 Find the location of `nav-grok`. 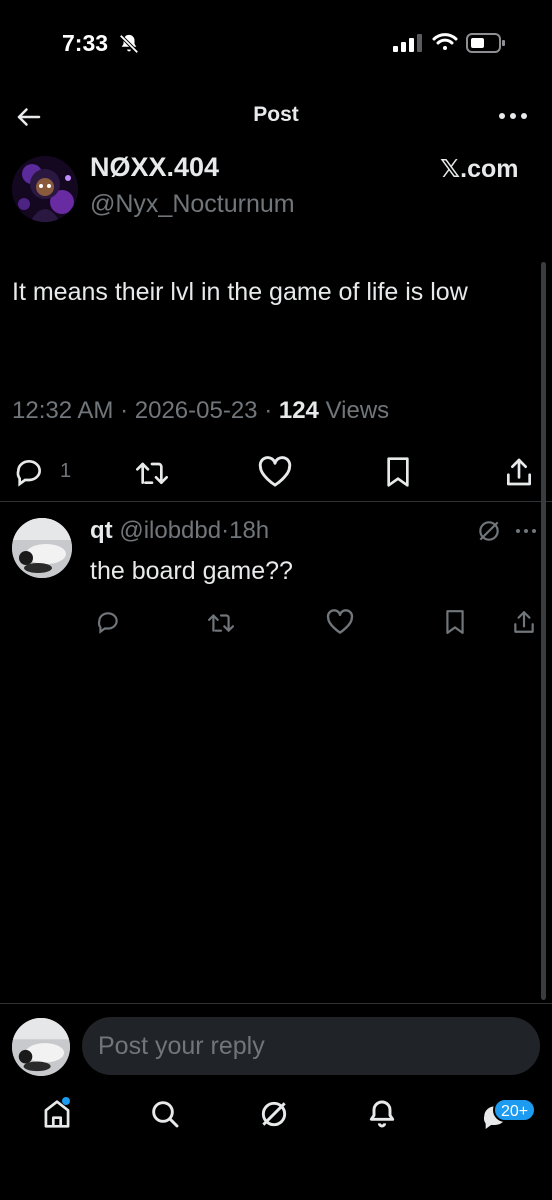

nav-grok is located at coordinates (274, 1114).